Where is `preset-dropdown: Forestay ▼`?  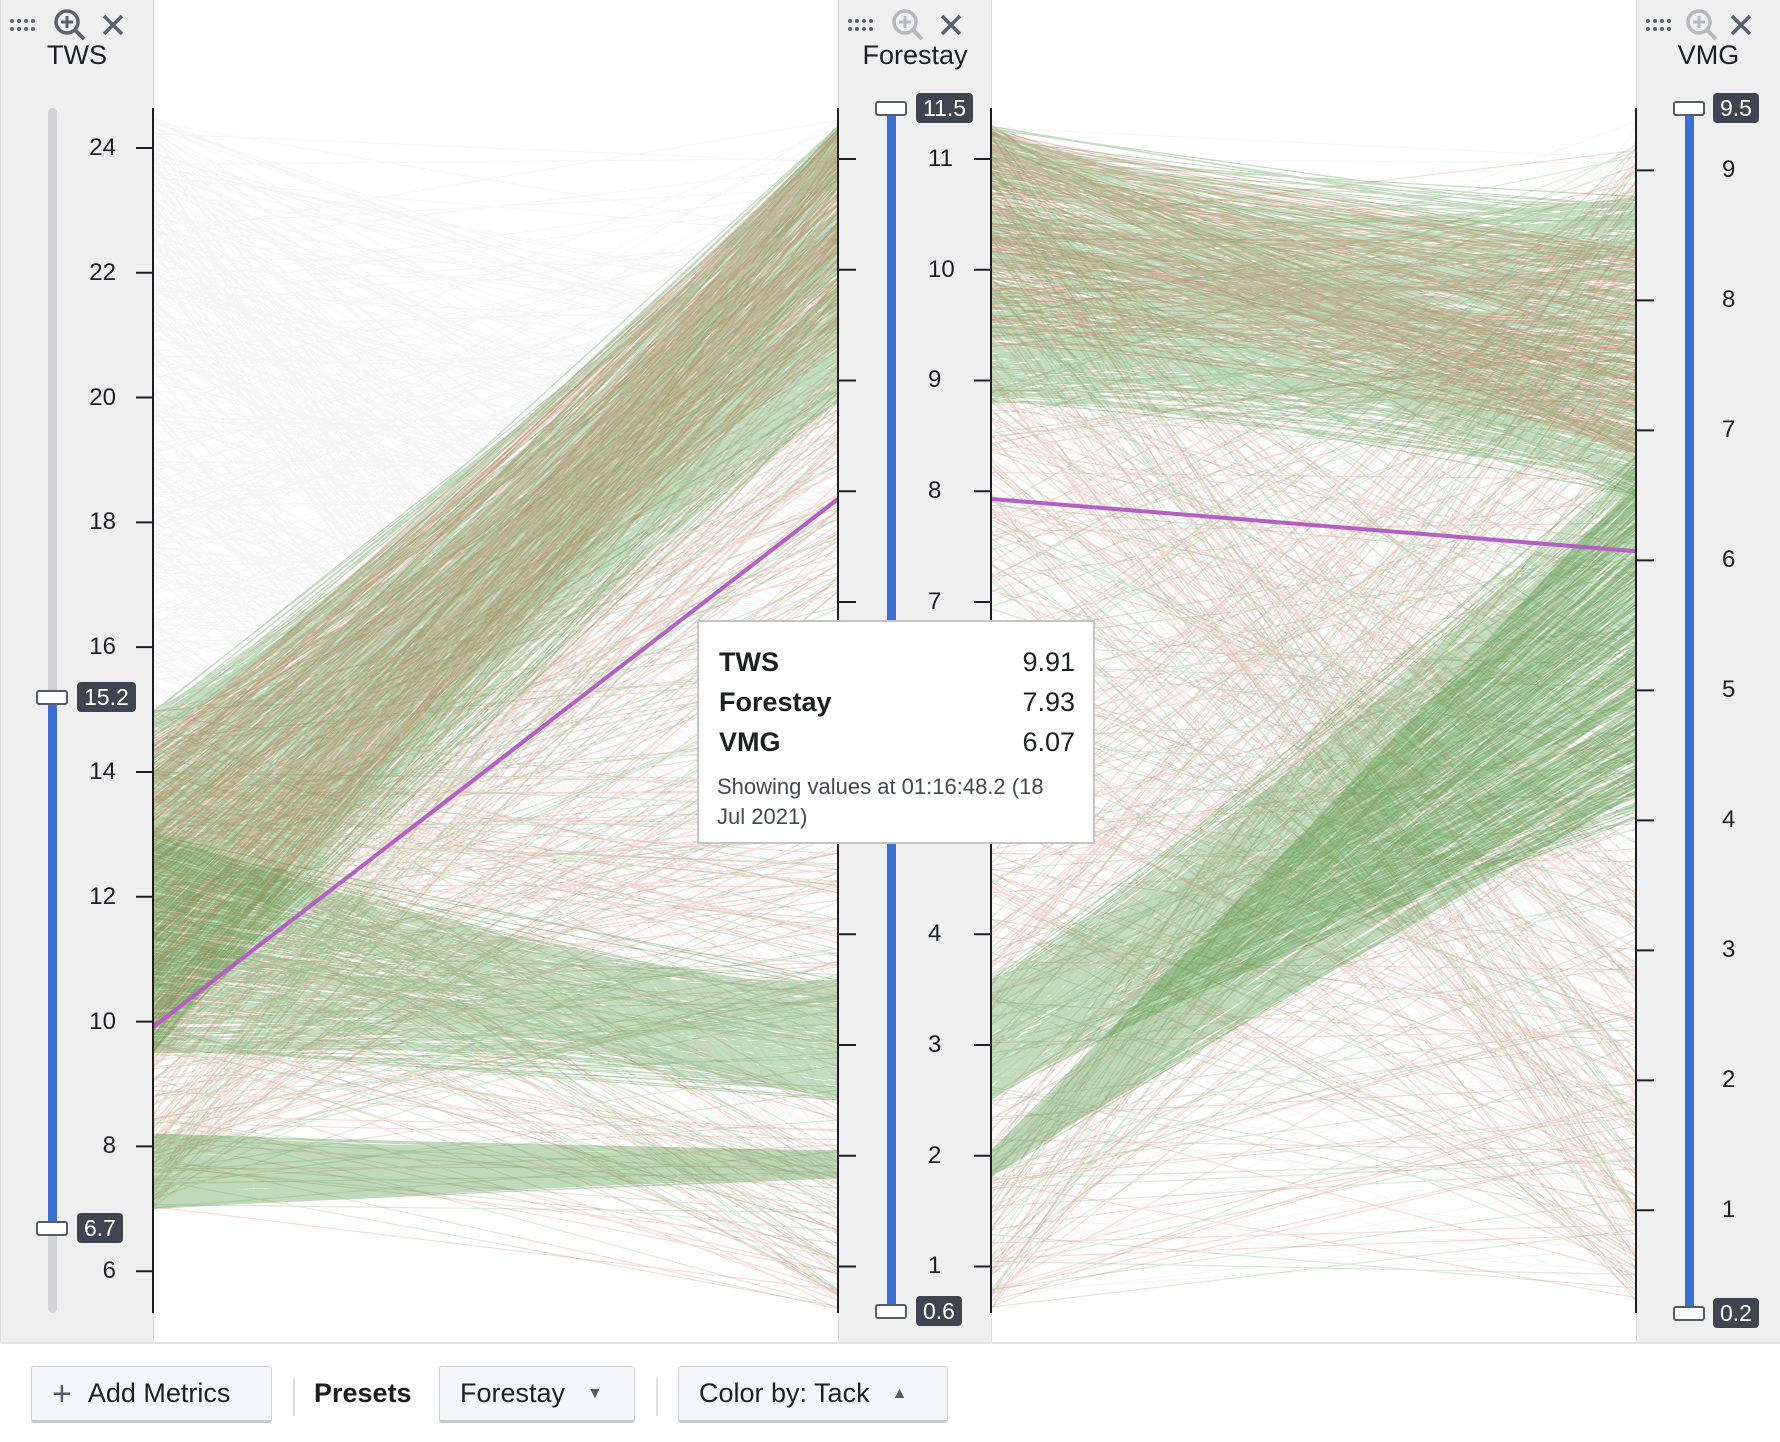
preset-dropdown: Forestay ▼ is located at coordinates (537, 1394).